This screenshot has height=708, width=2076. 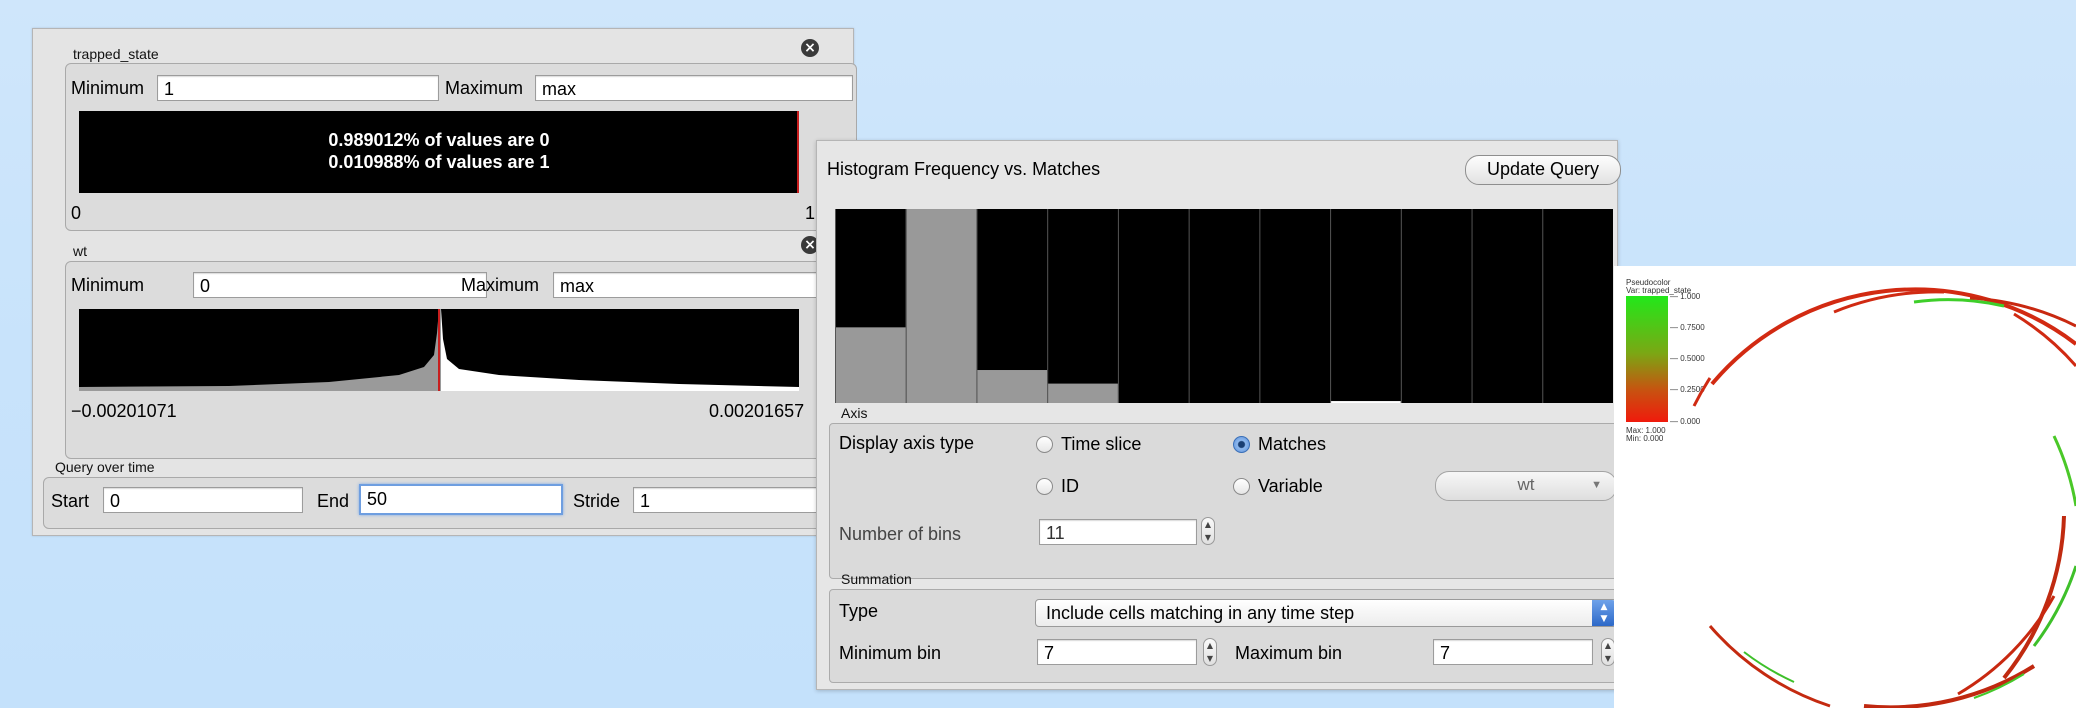 I want to click on max-bin-stepper: ▲ ▼, so click(x=1608, y=652).